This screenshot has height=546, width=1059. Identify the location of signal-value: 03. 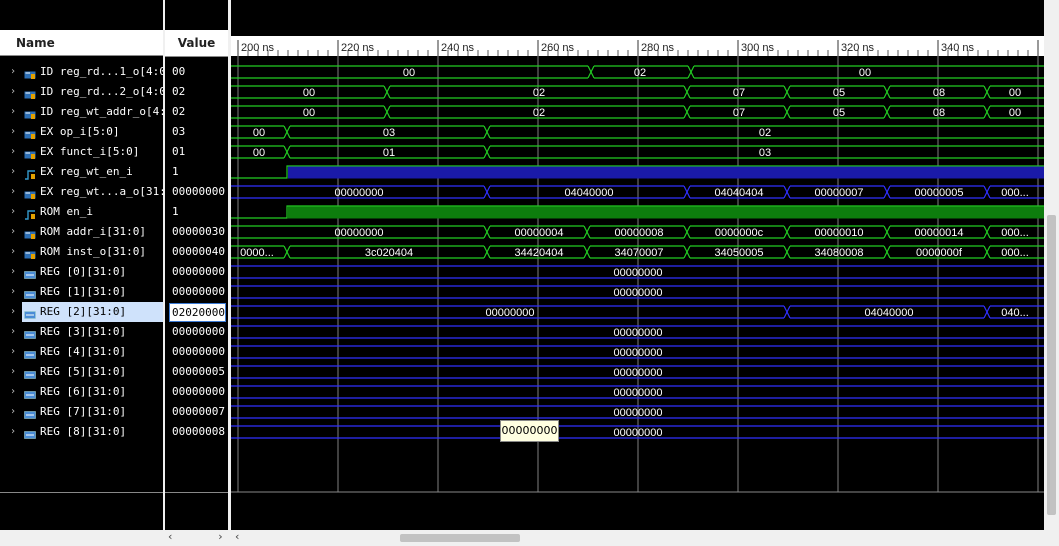
(179, 131).